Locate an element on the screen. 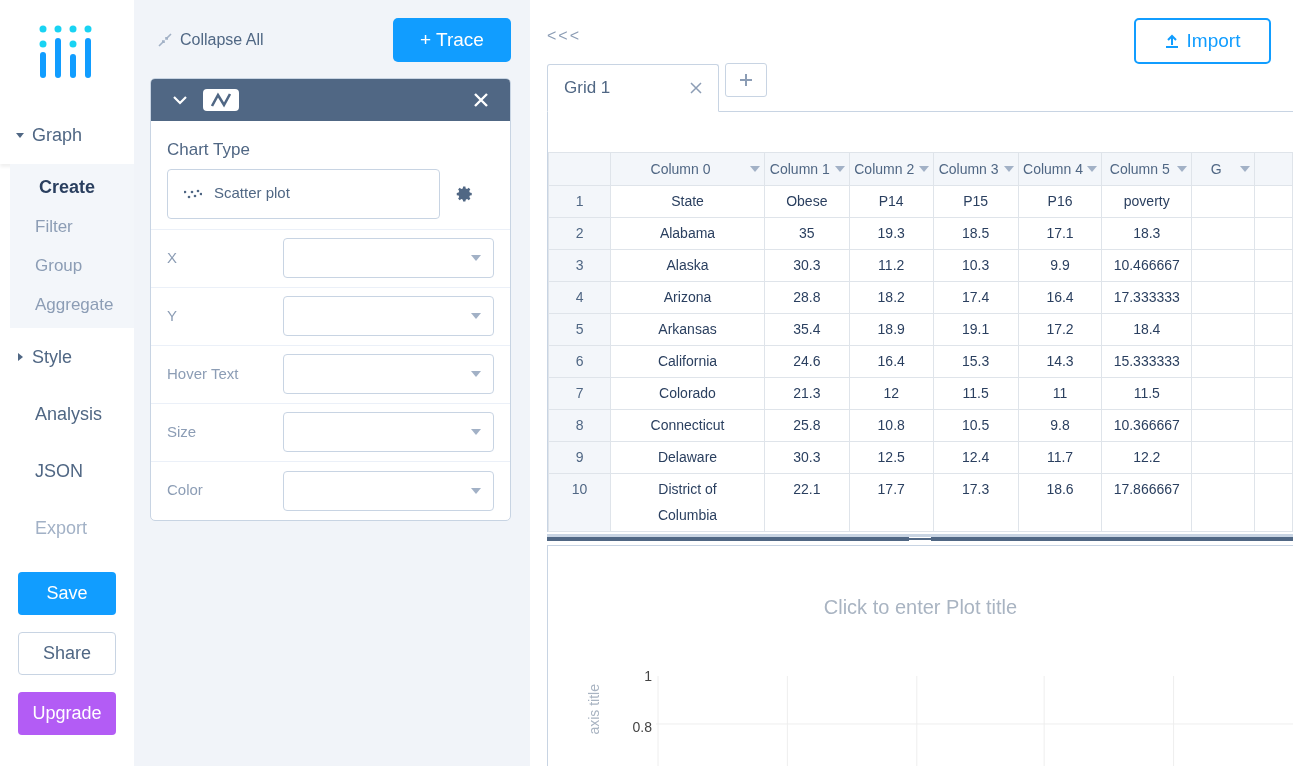 This screenshot has width=1293, height=766. collapse-icon is located at coordinates (165, 40).